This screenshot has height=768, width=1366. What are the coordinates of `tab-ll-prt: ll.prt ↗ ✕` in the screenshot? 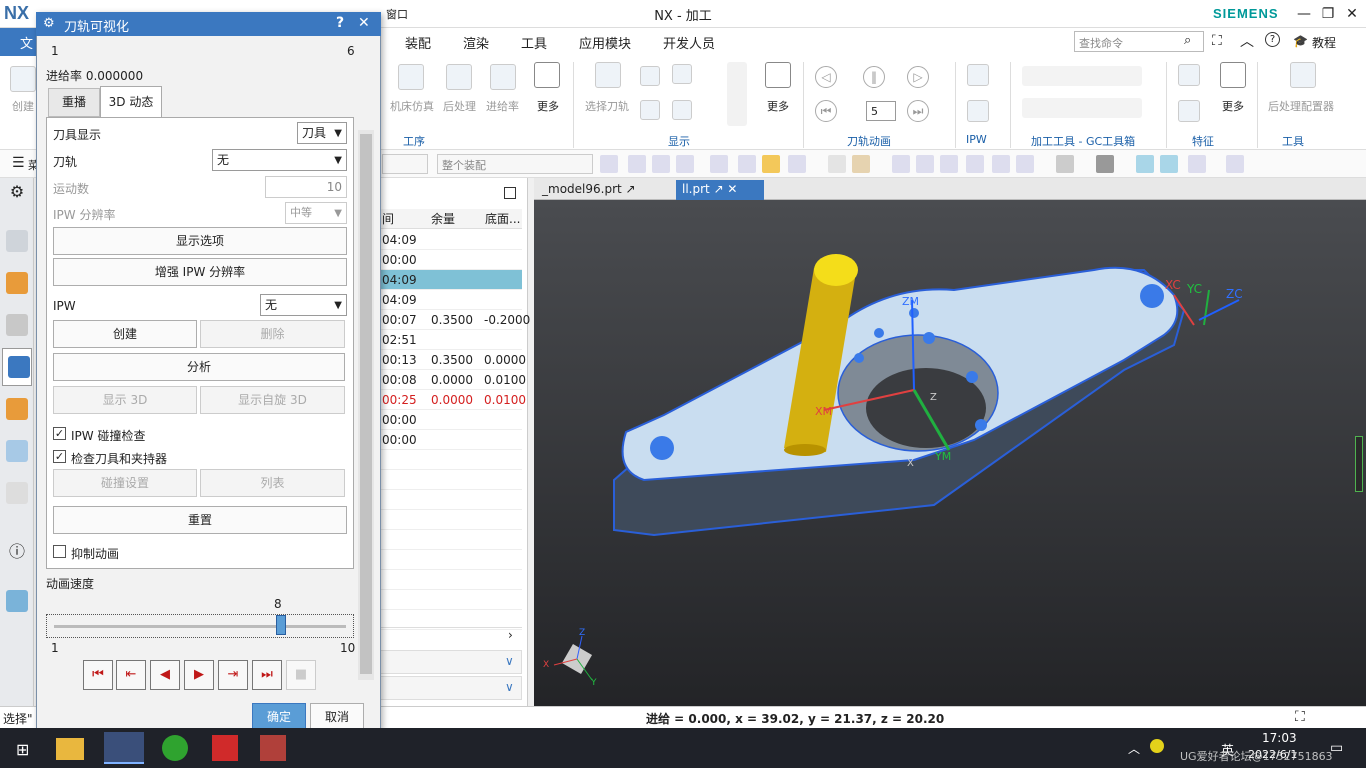 It's located at (720, 190).